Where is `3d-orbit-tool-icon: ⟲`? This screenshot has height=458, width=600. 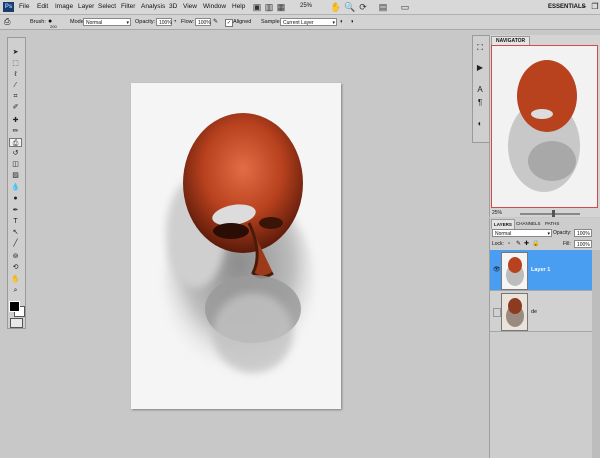 3d-orbit-tool-icon: ⟲ is located at coordinates (15, 267).